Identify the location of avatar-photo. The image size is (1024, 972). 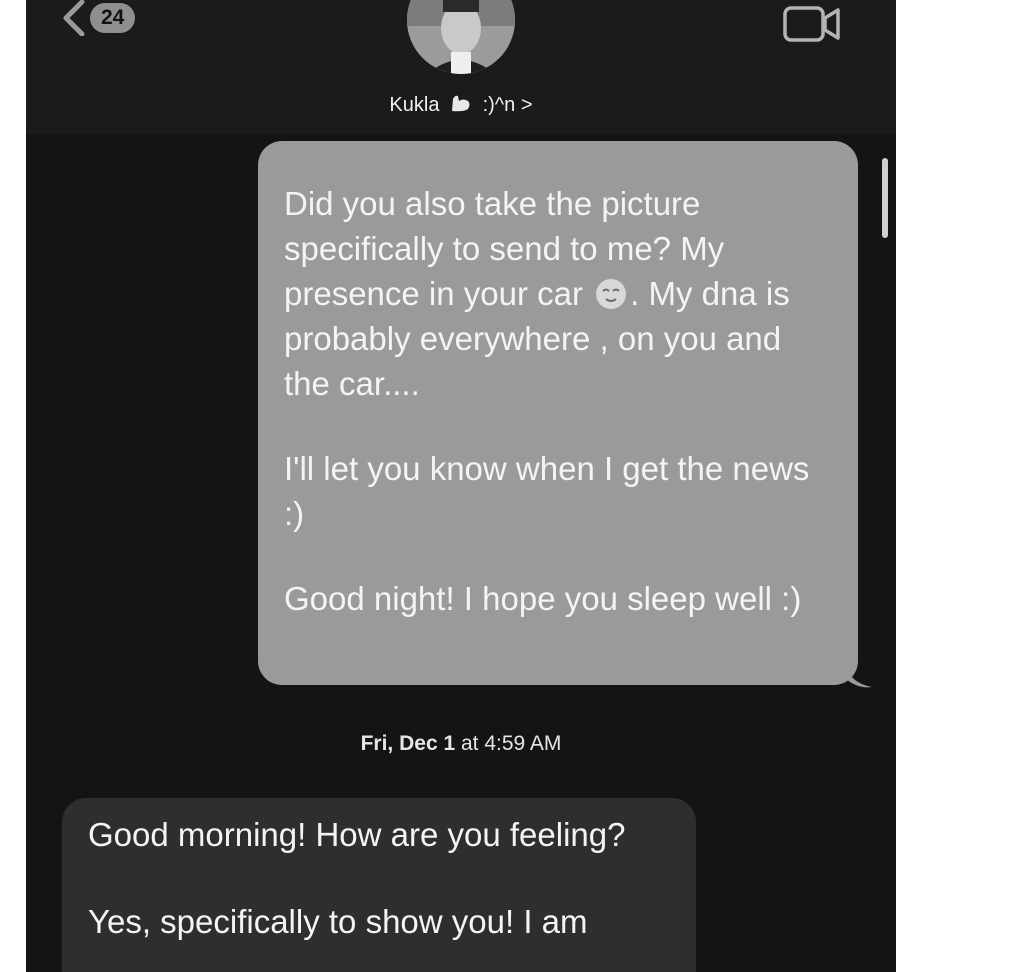
(461, 37).